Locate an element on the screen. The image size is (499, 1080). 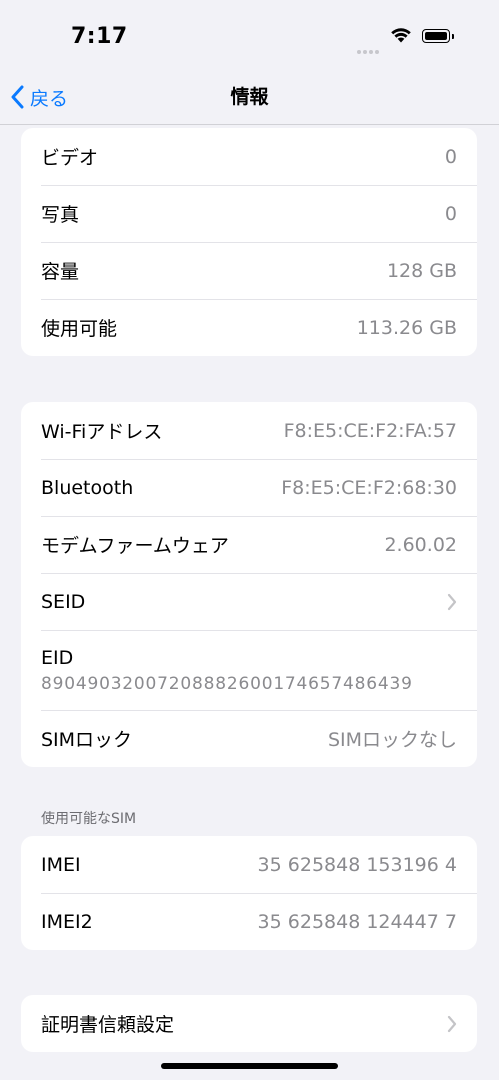
row-imei2: IMEI2 35 625848 124447 7 is located at coordinates (249, 921).